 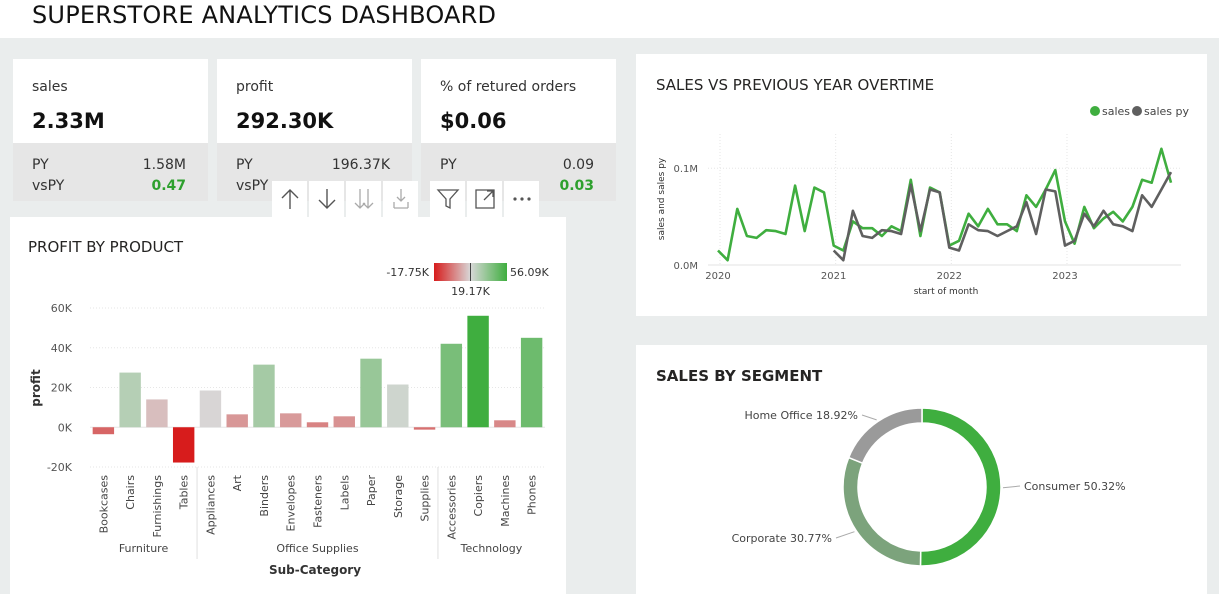 I want to click on more-options-button, so click(x=521, y=199).